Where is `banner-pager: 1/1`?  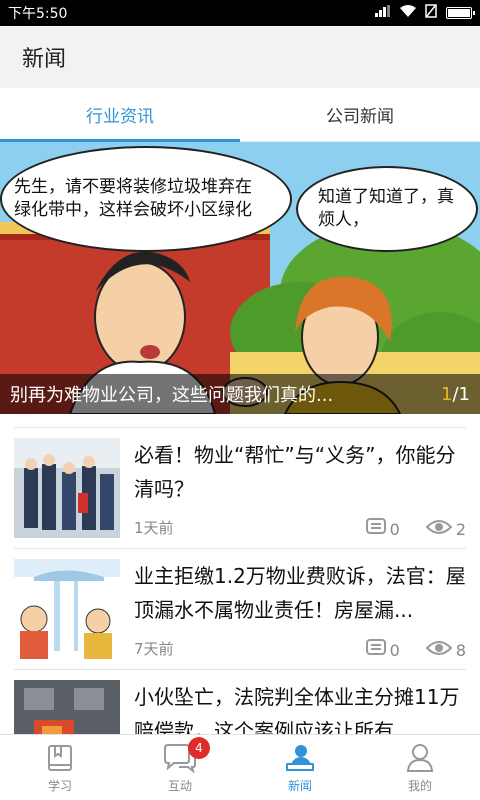
banner-pager: 1/1 is located at coordinates (455, 394).